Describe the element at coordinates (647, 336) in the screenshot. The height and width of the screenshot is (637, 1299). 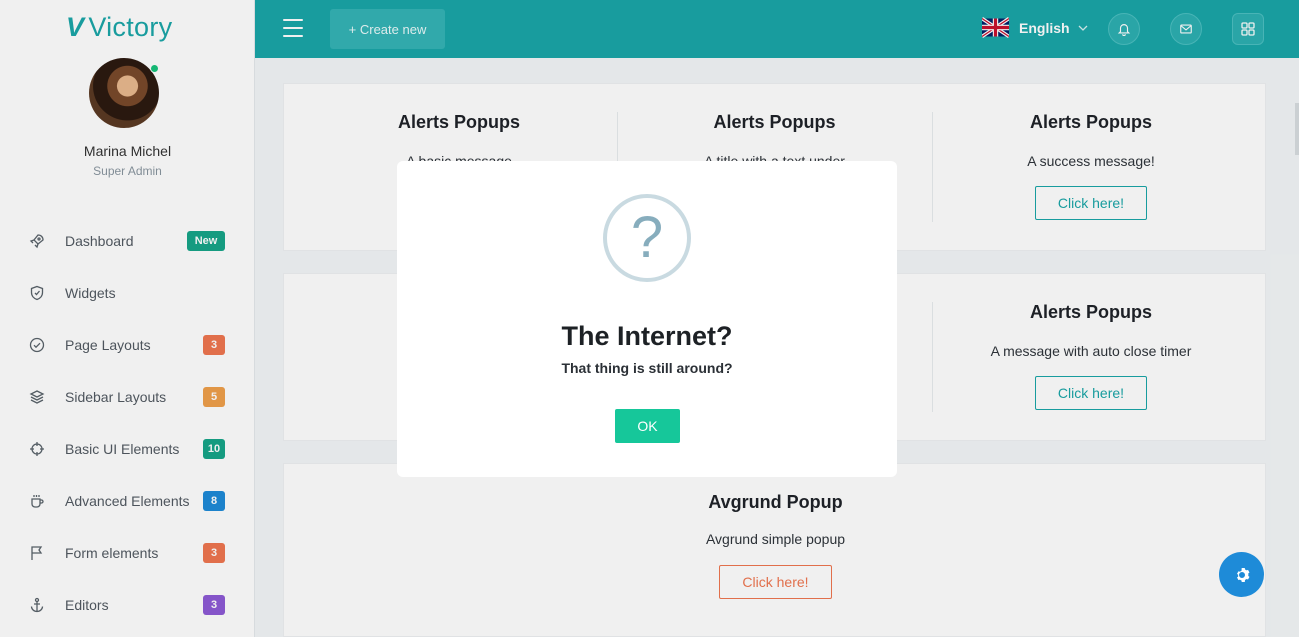
I see `dialog-title: The Internet?` at that location.